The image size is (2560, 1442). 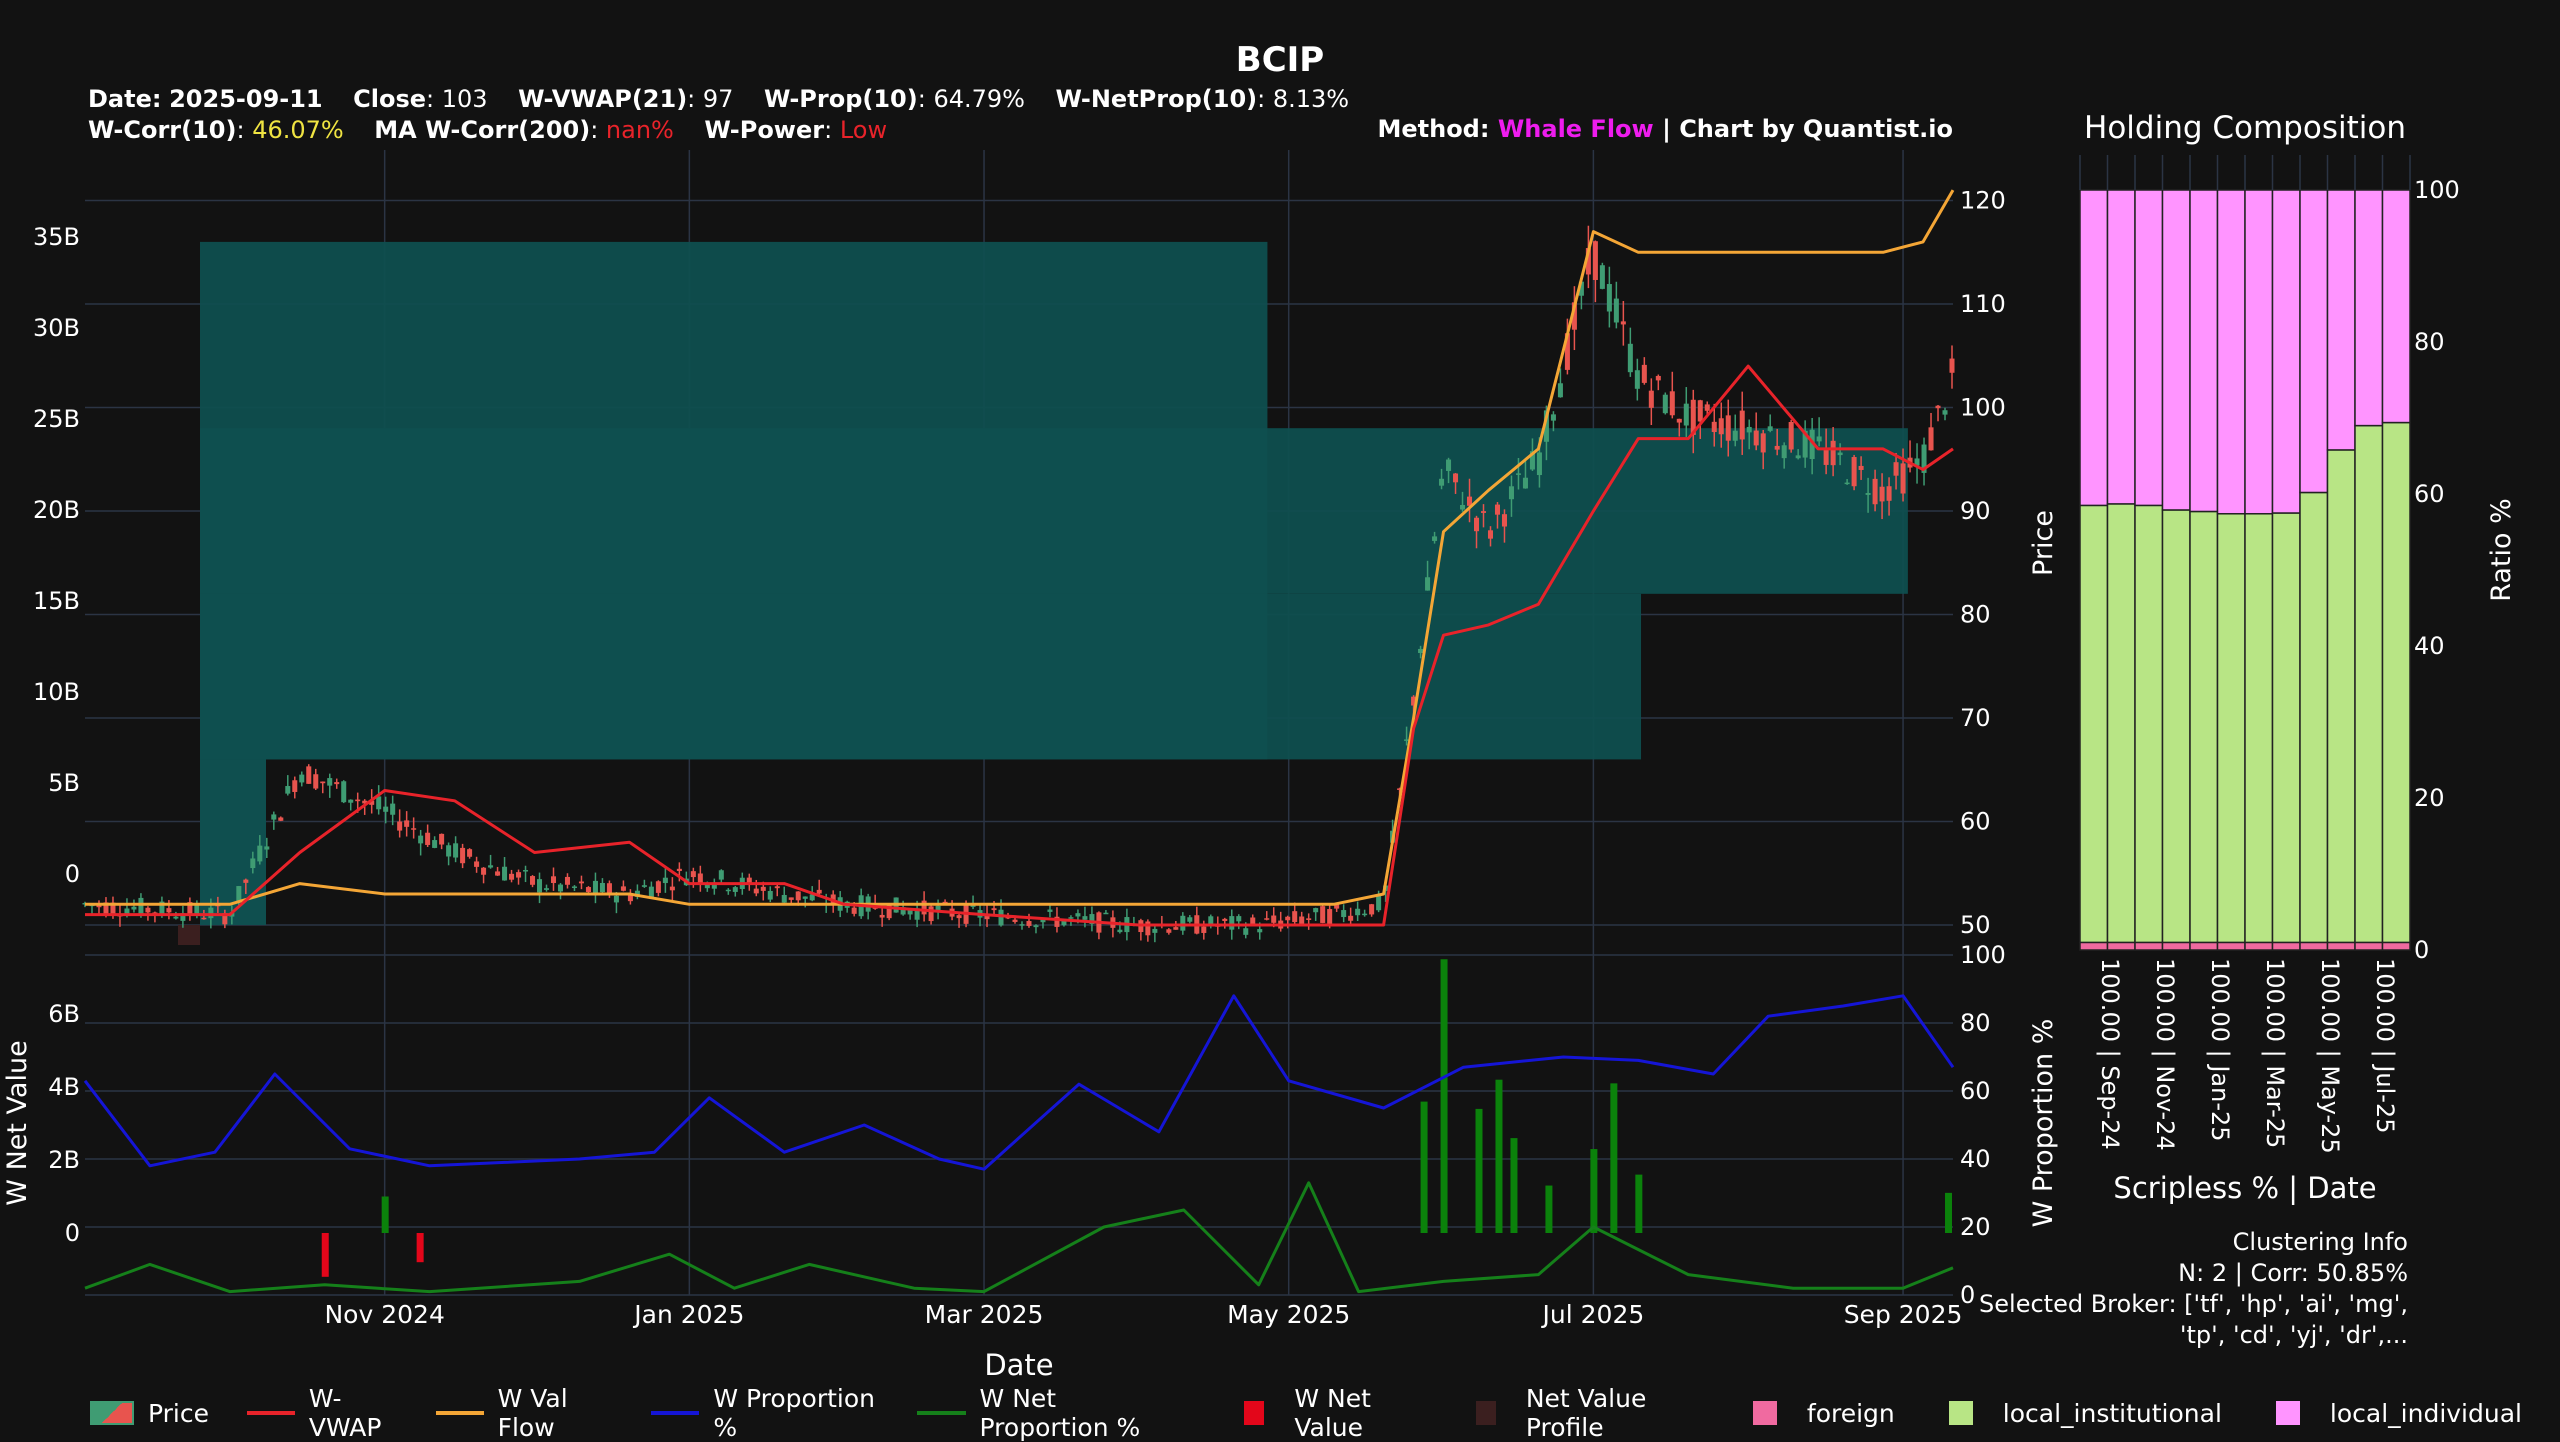 What do you see at coordinates (1975, 925) in the screenshot?
I see `price-tick-label: 50` at bounding box center [1975, 925].